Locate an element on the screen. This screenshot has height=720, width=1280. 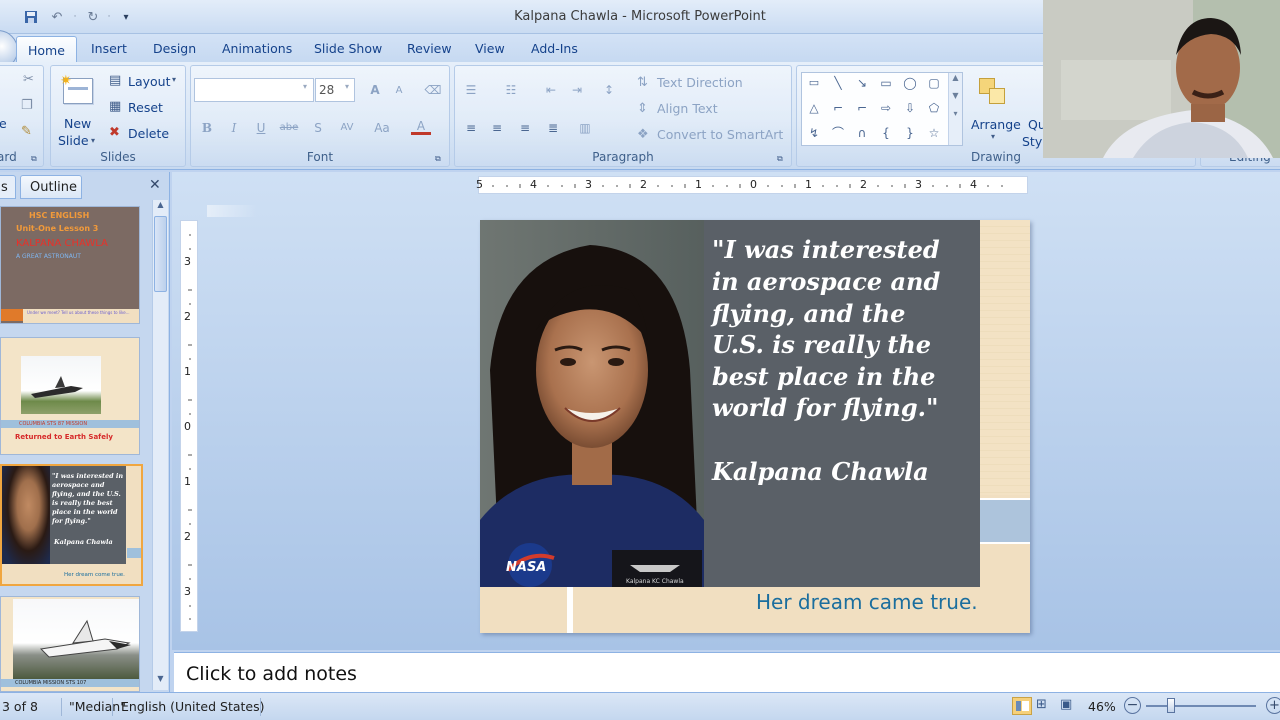
delete-button: Delete is located at coordinates (148, 133).